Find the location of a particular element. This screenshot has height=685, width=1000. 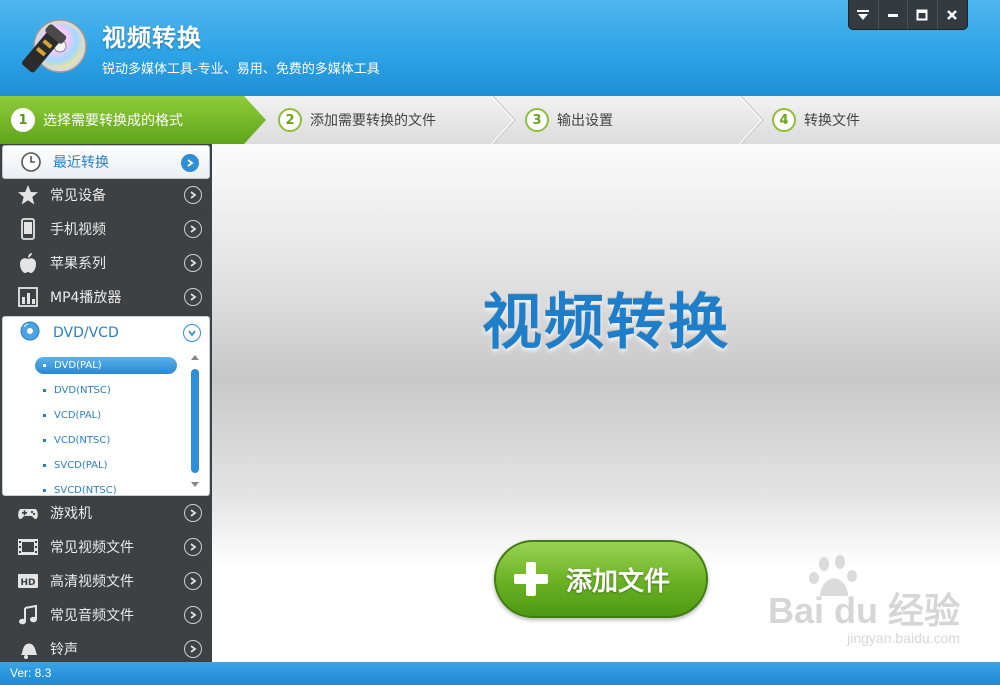

window-controls is located at coordinates (908, 15).